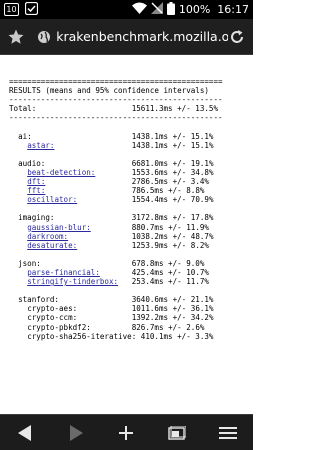  Describe the element at coordinates (172, 163) in the screenshot. I see `group-value: 6681.0ms +/- 19.1%` at that location.